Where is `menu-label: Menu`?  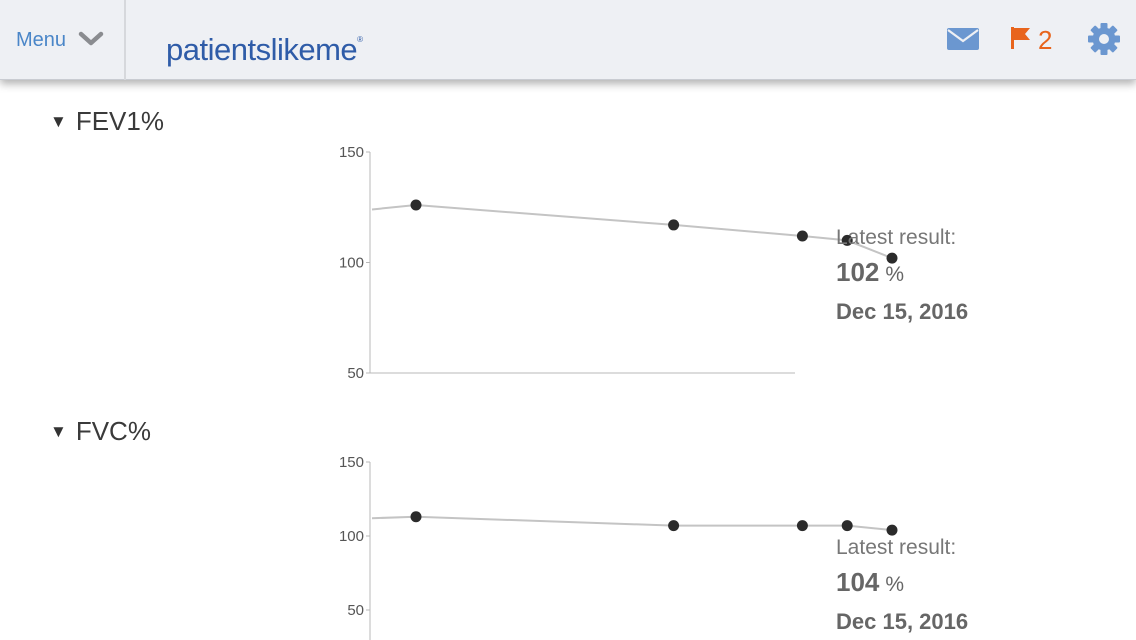
menu-label: Menu is located at coordinates (41, 39).